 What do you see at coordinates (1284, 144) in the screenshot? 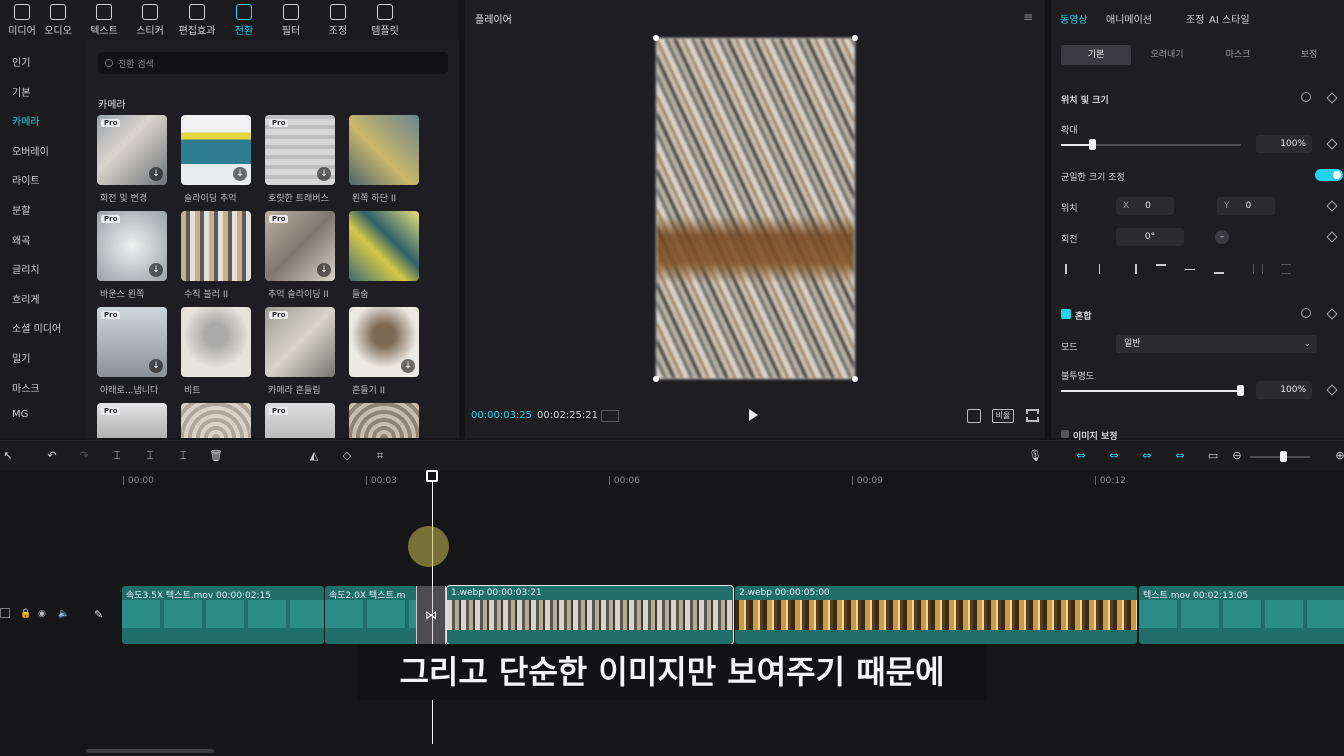
I see `scale-field: 100%` at bounding box center [1284, 144].